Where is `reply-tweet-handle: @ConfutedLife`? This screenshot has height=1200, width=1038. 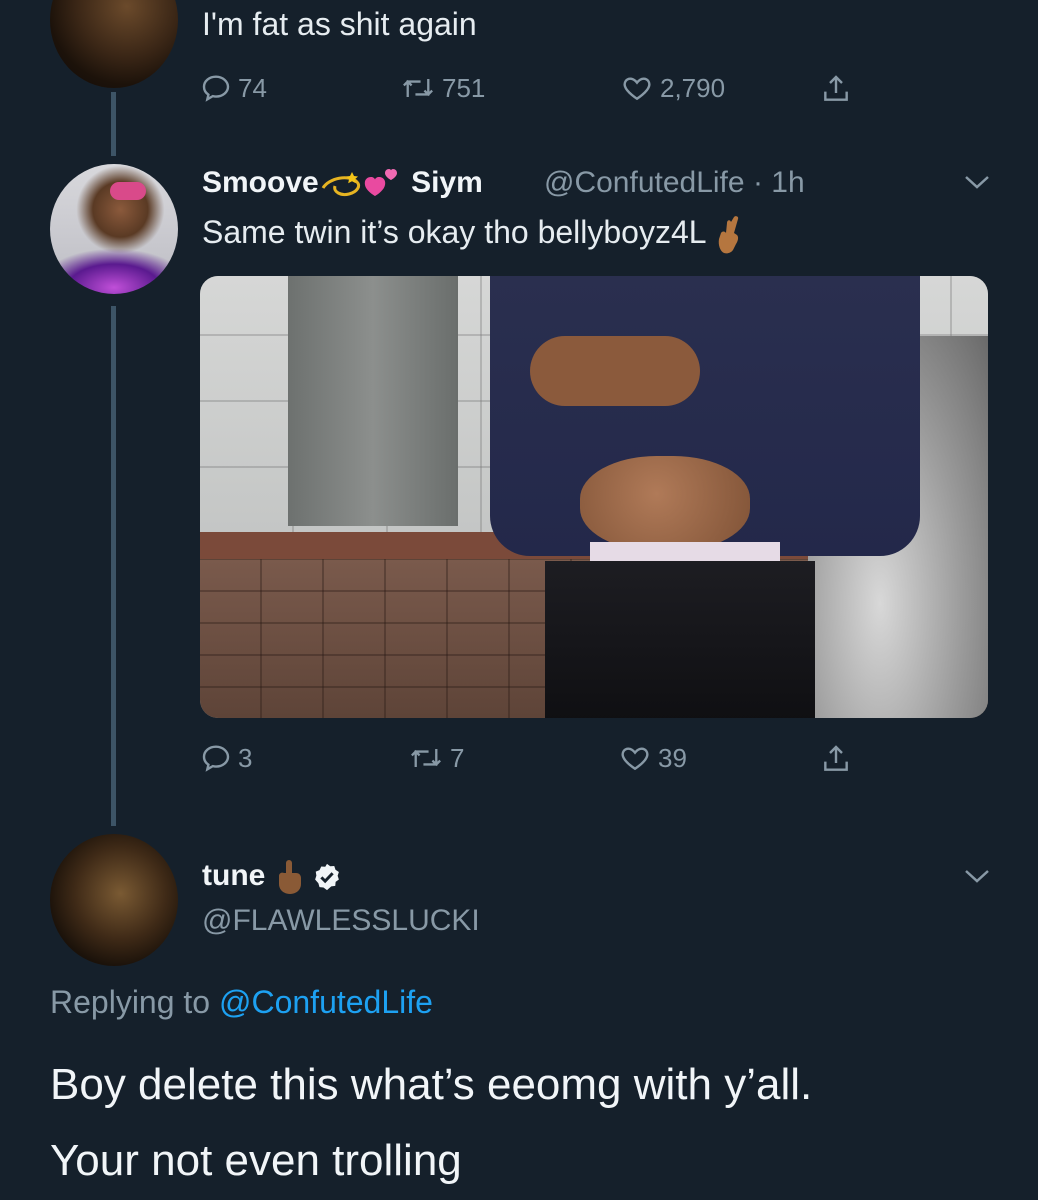 reply-tweet-handle: @ConfutedLife is located at coordinates (644, 182).